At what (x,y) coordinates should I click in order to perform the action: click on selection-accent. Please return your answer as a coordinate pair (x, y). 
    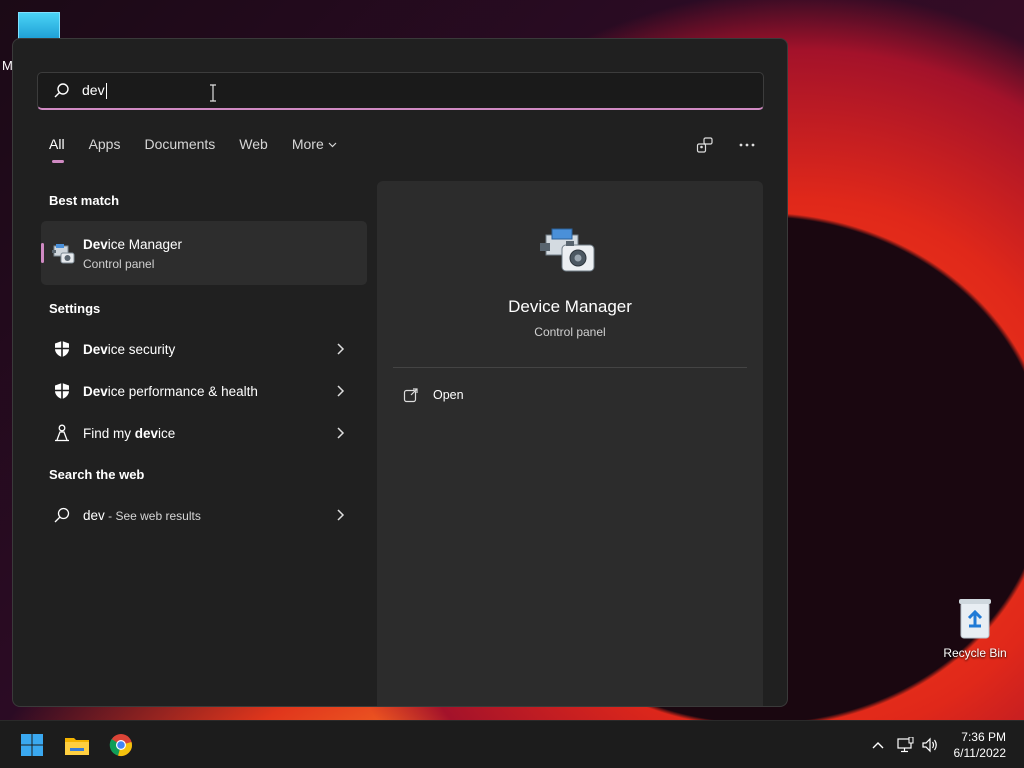
    Looking at the image, I should click on (42, 253).